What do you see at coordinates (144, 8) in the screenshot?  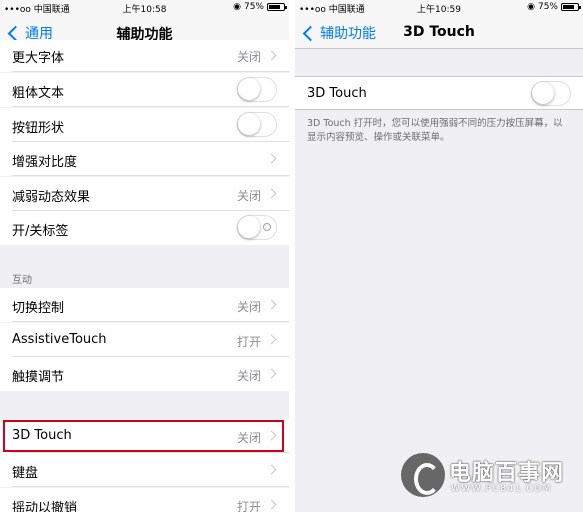 I see `status-bar: •••oo 中国联通 上午10:58 ◉ 75%` at bounding box center [144, 8].